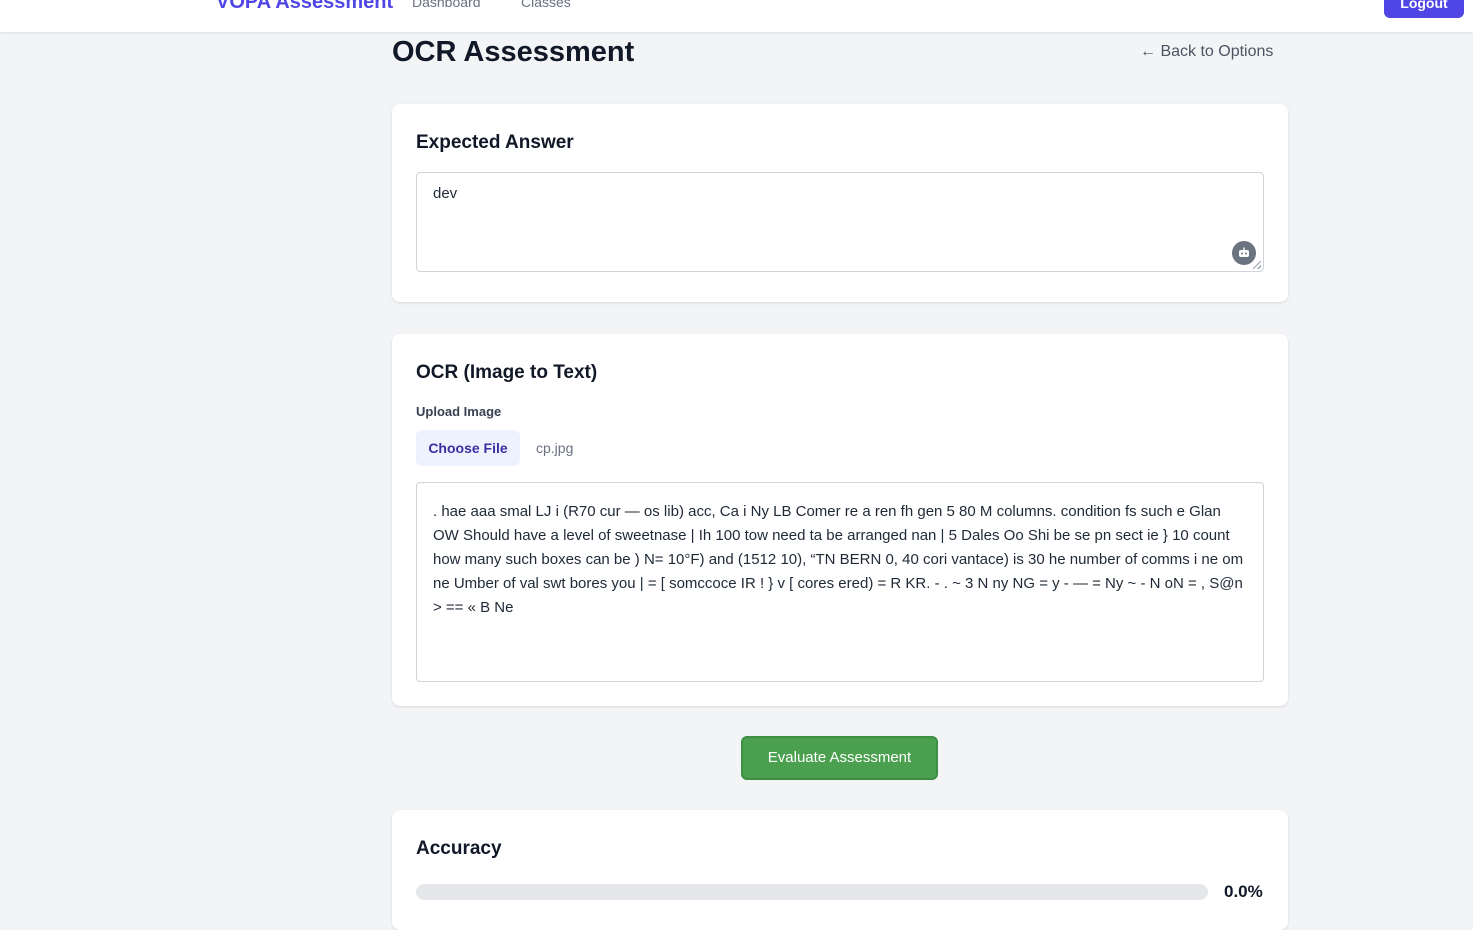 This screenshot has width=1473, height=930. Describe the element at coordinates (304, 7) in the screenshot. I see `brand-logo: VOPA Assessment` at that location.